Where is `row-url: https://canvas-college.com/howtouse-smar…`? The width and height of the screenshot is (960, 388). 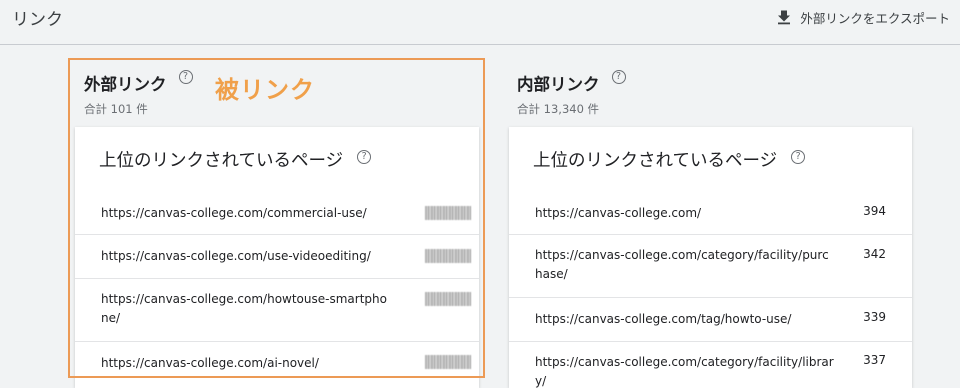
row-url: https://canvas-college.com/howtouse-smar… is located at coordinates (244, 308).